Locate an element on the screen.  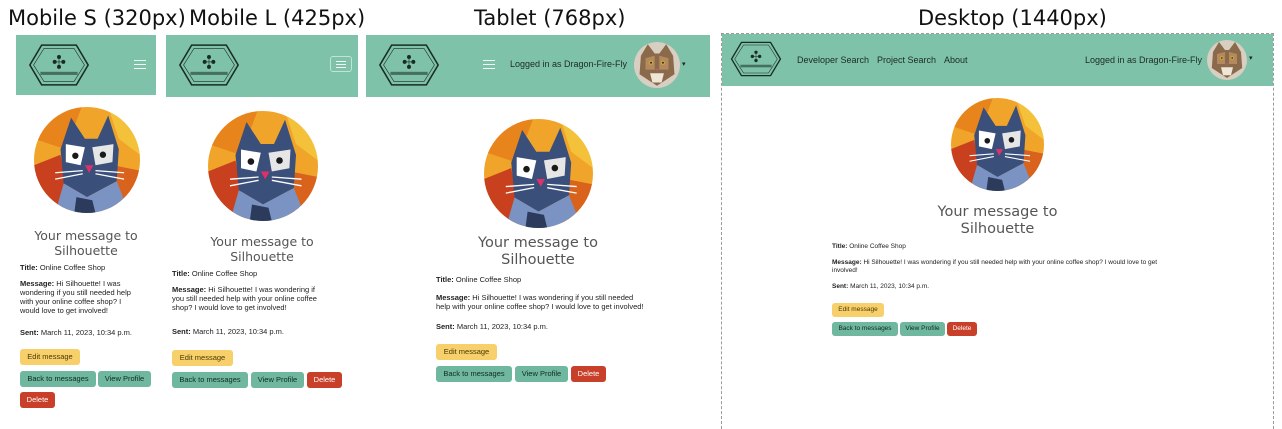
navbar: Logged in as Dragon-Fire-Fly ▾ is located at coordinates (538, 66).